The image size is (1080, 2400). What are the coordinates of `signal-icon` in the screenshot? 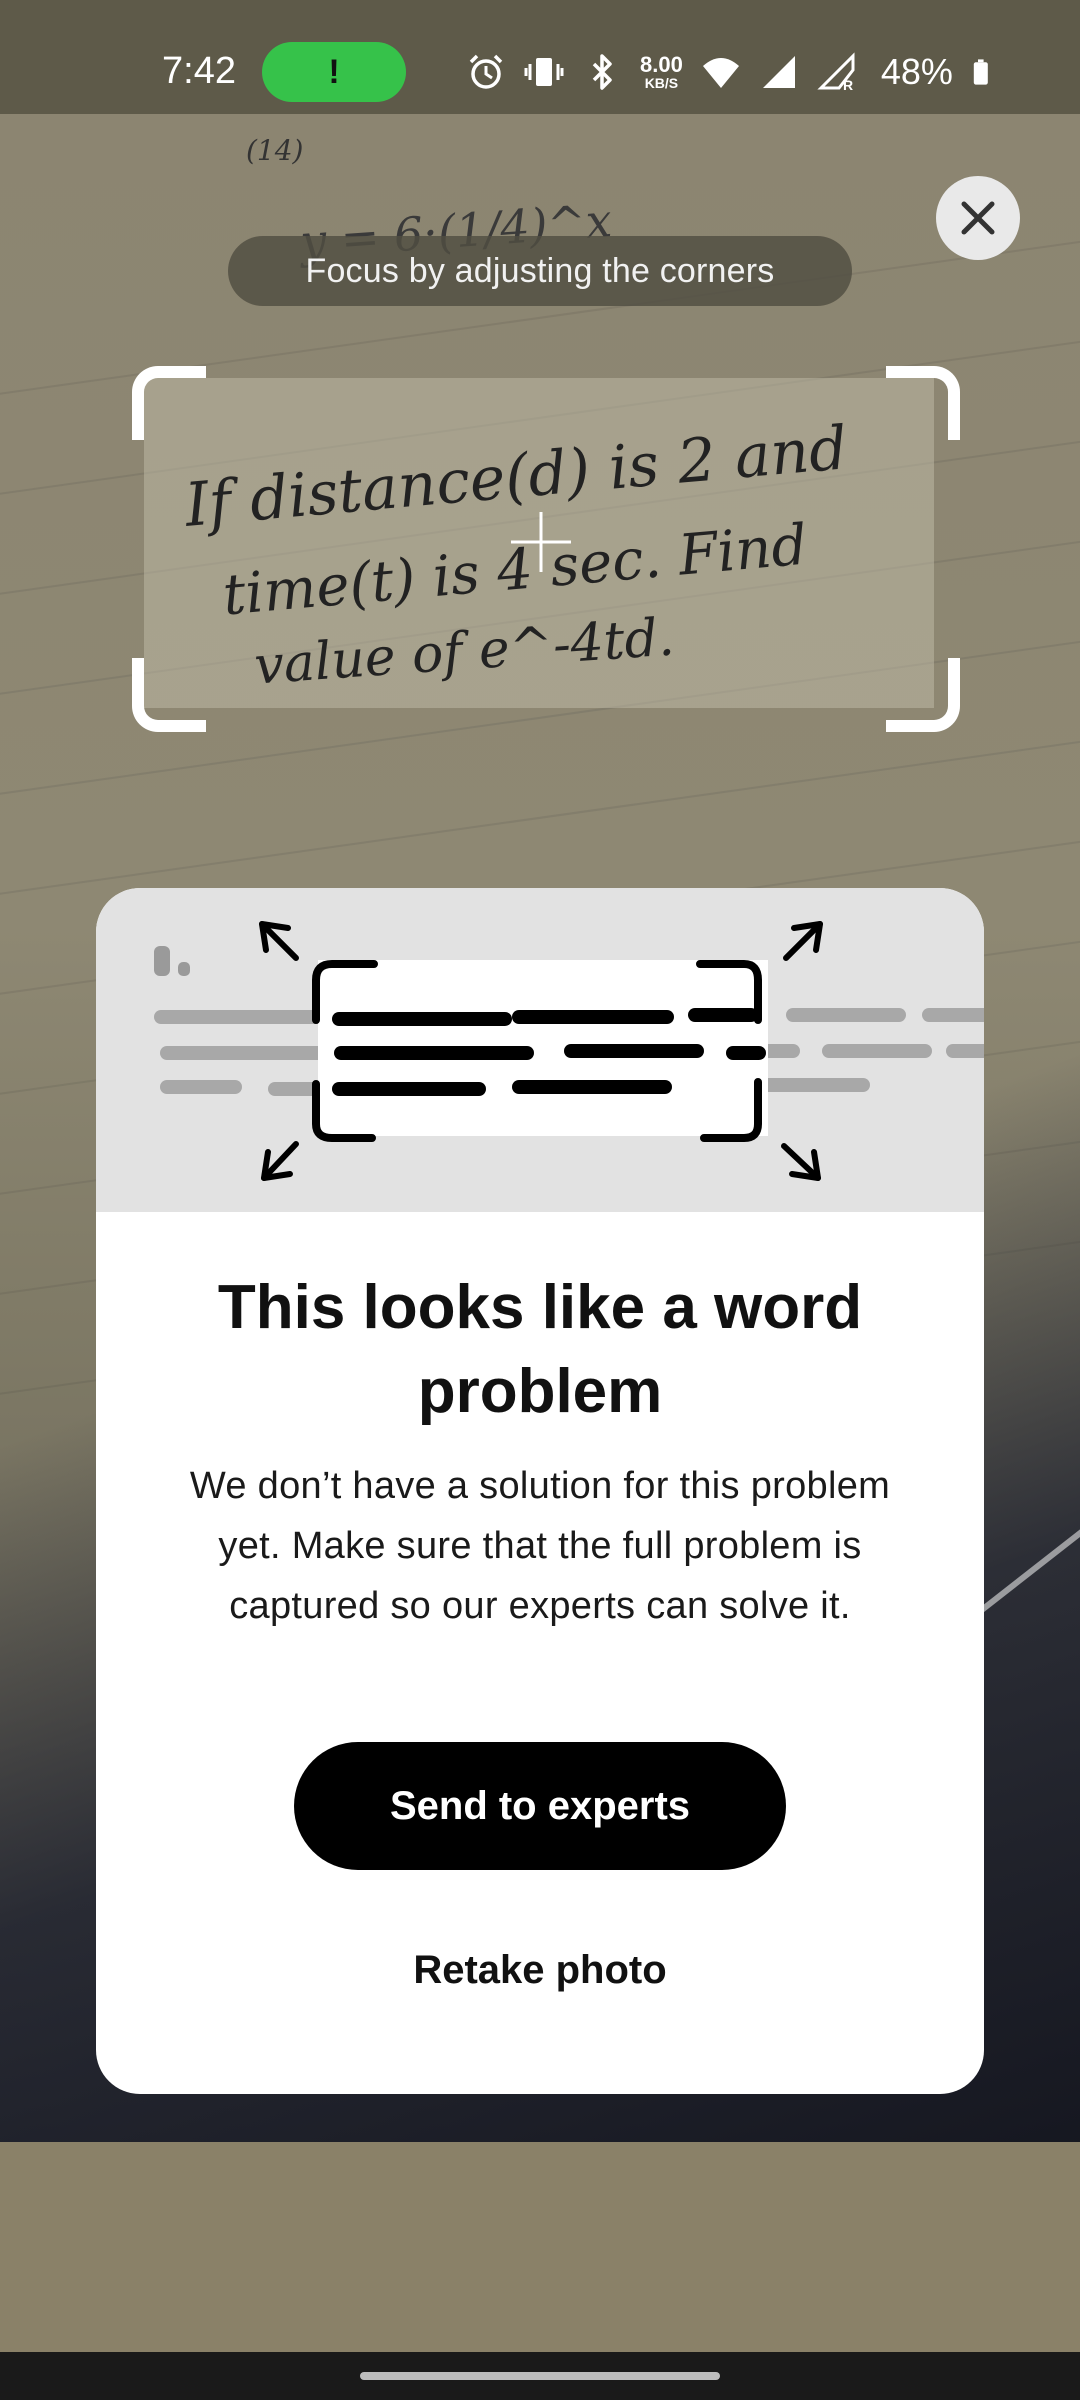 It's located at (778, 72).